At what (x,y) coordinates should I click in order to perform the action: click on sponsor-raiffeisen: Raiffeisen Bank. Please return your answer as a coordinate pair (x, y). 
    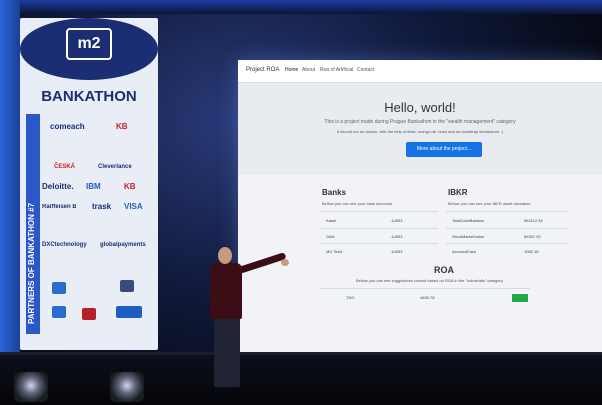
    Looking at the image, I should click on (59, 207).